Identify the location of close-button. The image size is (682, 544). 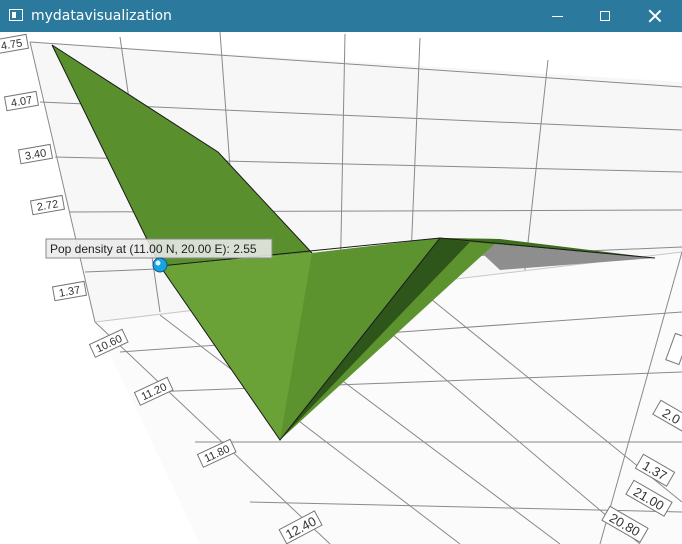
(655, 16).